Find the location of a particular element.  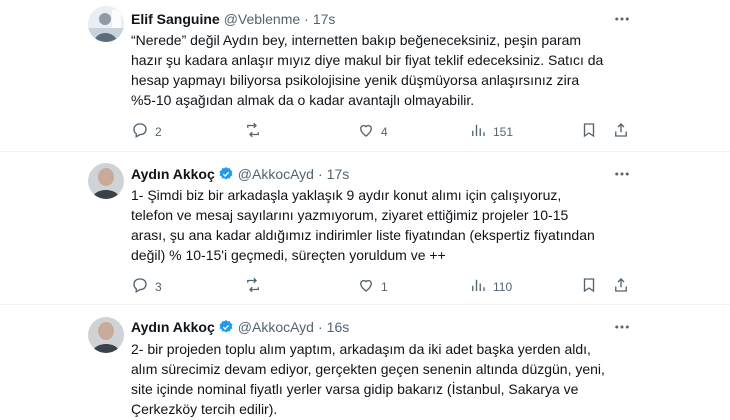

tweet-header: Elif Sanguine @Veblenme · 17s is located at coordinates (233, 19).